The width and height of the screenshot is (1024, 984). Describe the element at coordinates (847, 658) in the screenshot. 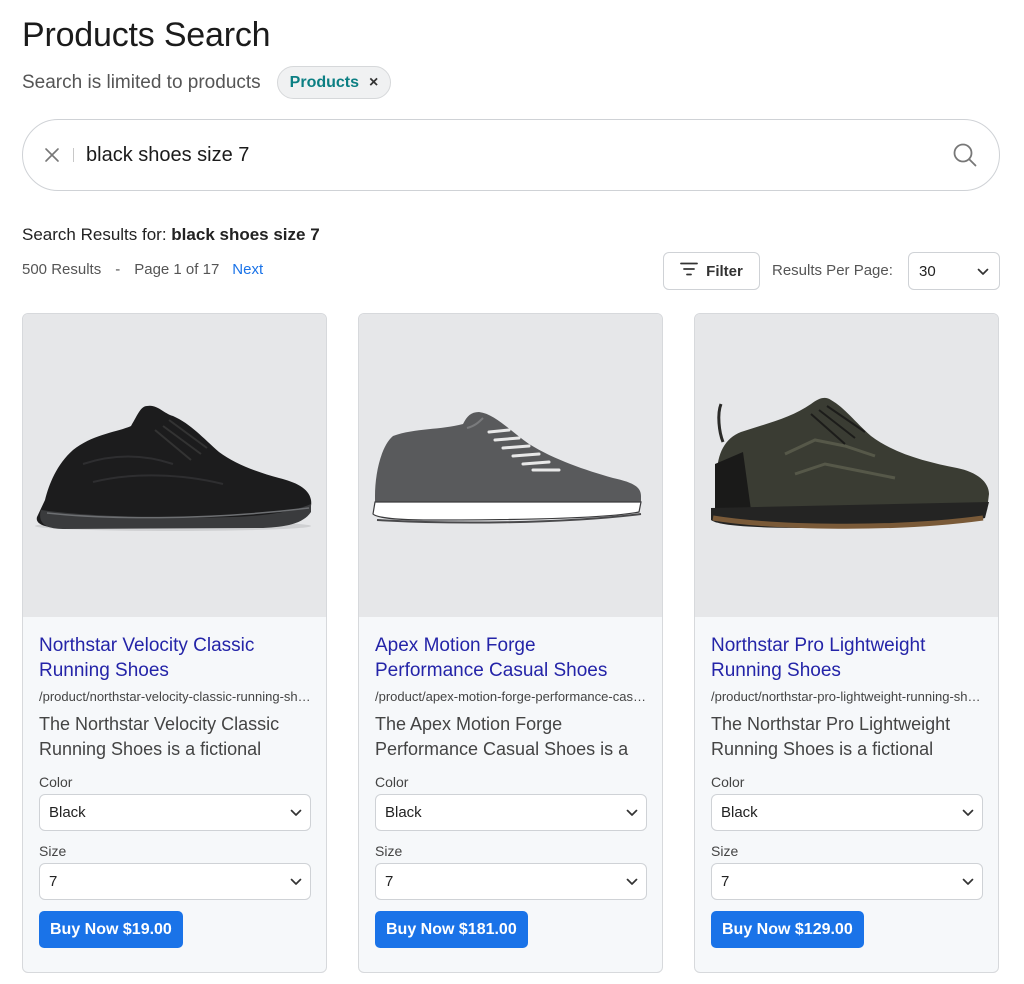

I see `product-title-link: Northstar Pro Lightweight Running Shoes` at that location.